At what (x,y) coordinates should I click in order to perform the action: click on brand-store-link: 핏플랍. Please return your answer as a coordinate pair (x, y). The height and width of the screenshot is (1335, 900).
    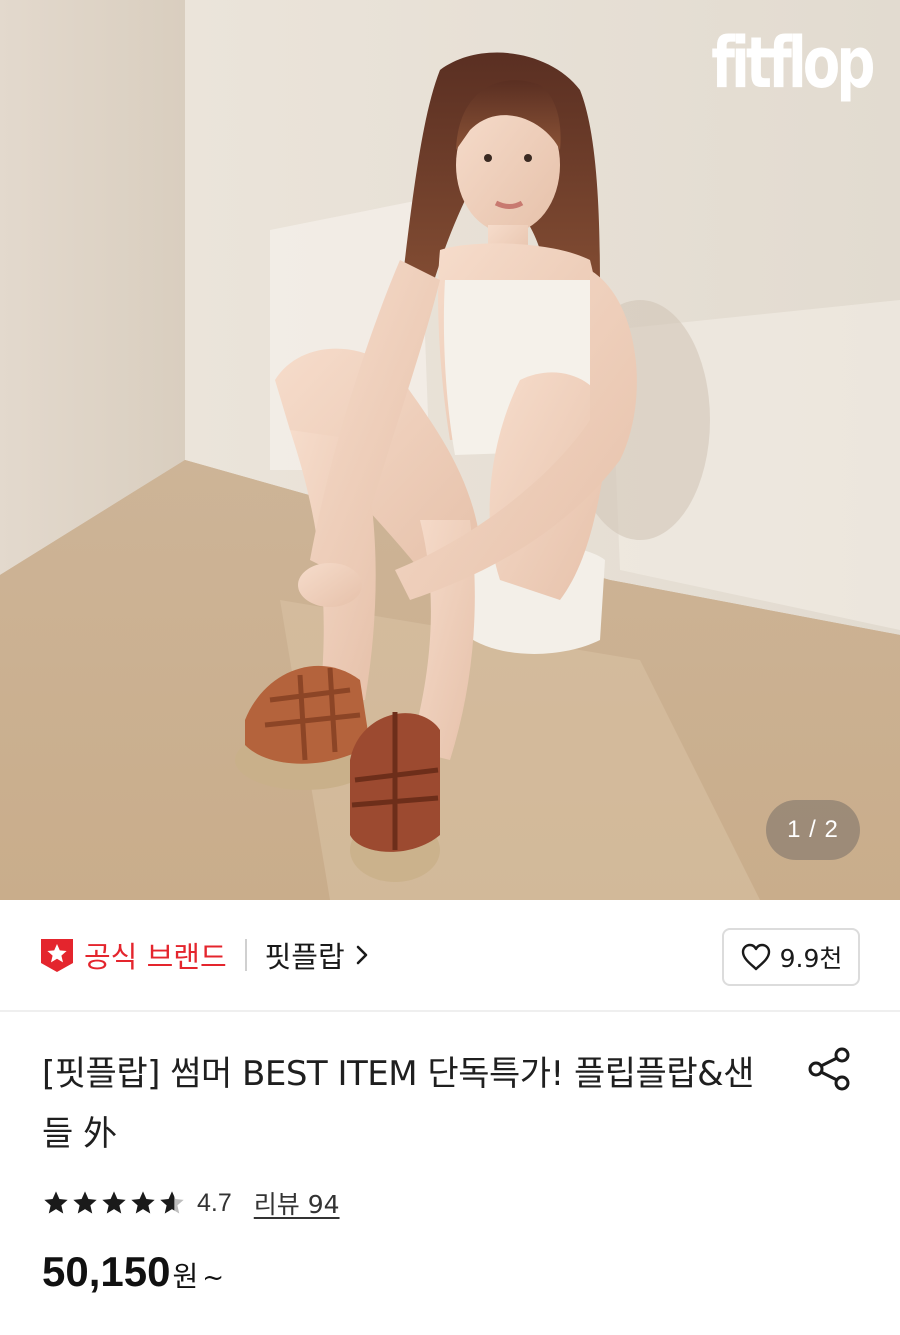
    Looking at the image, I should click on (317, 955).